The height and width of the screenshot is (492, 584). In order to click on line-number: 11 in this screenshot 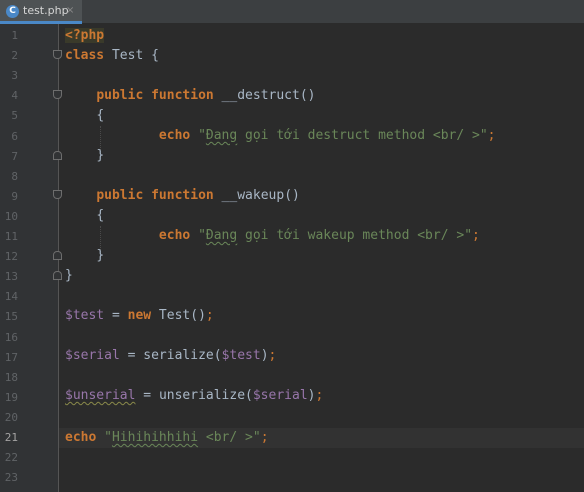, I will do `click(9, 237)`.